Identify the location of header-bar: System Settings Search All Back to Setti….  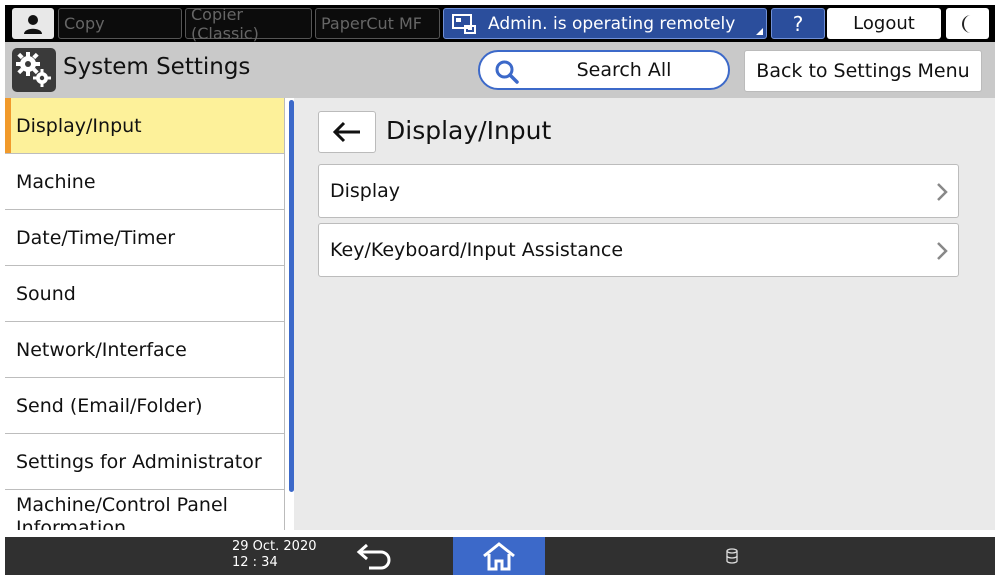
(500, 70).